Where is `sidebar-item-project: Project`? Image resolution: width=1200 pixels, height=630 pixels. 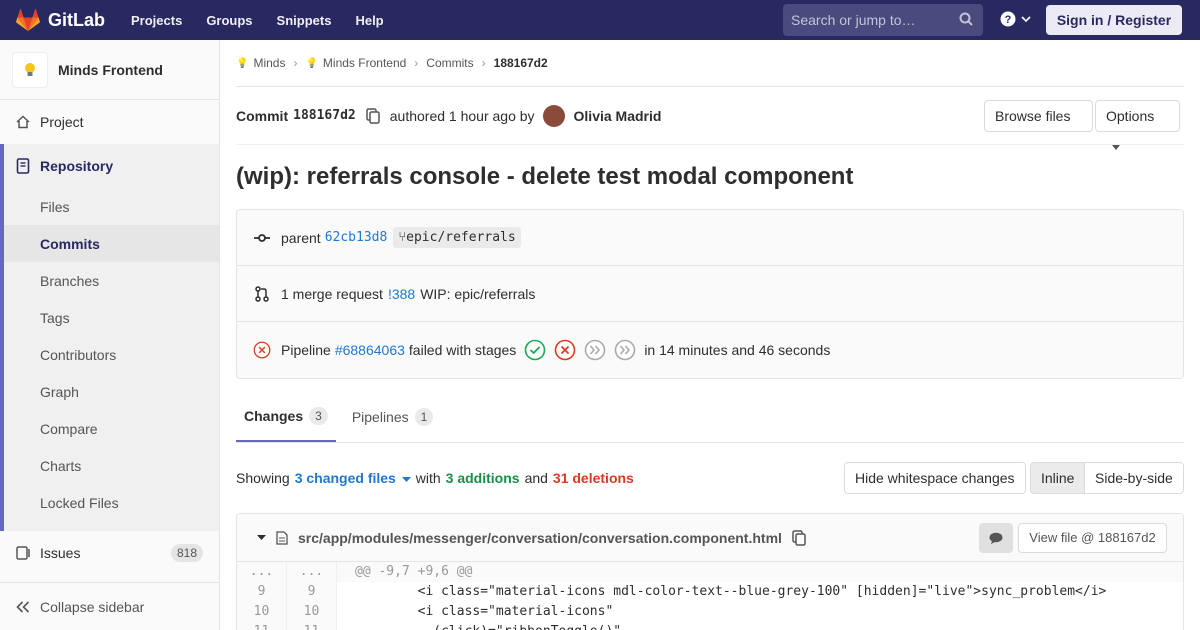 sidebar-item-project: Project is located at coordinates (109, 122).